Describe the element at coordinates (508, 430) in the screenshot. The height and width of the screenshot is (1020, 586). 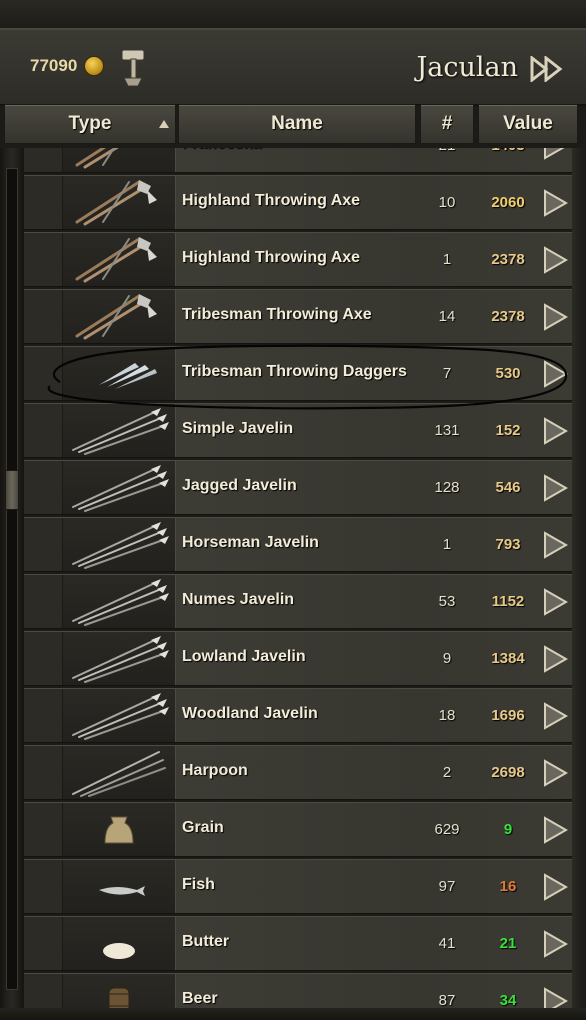
I see `item-value: 152` at that location.